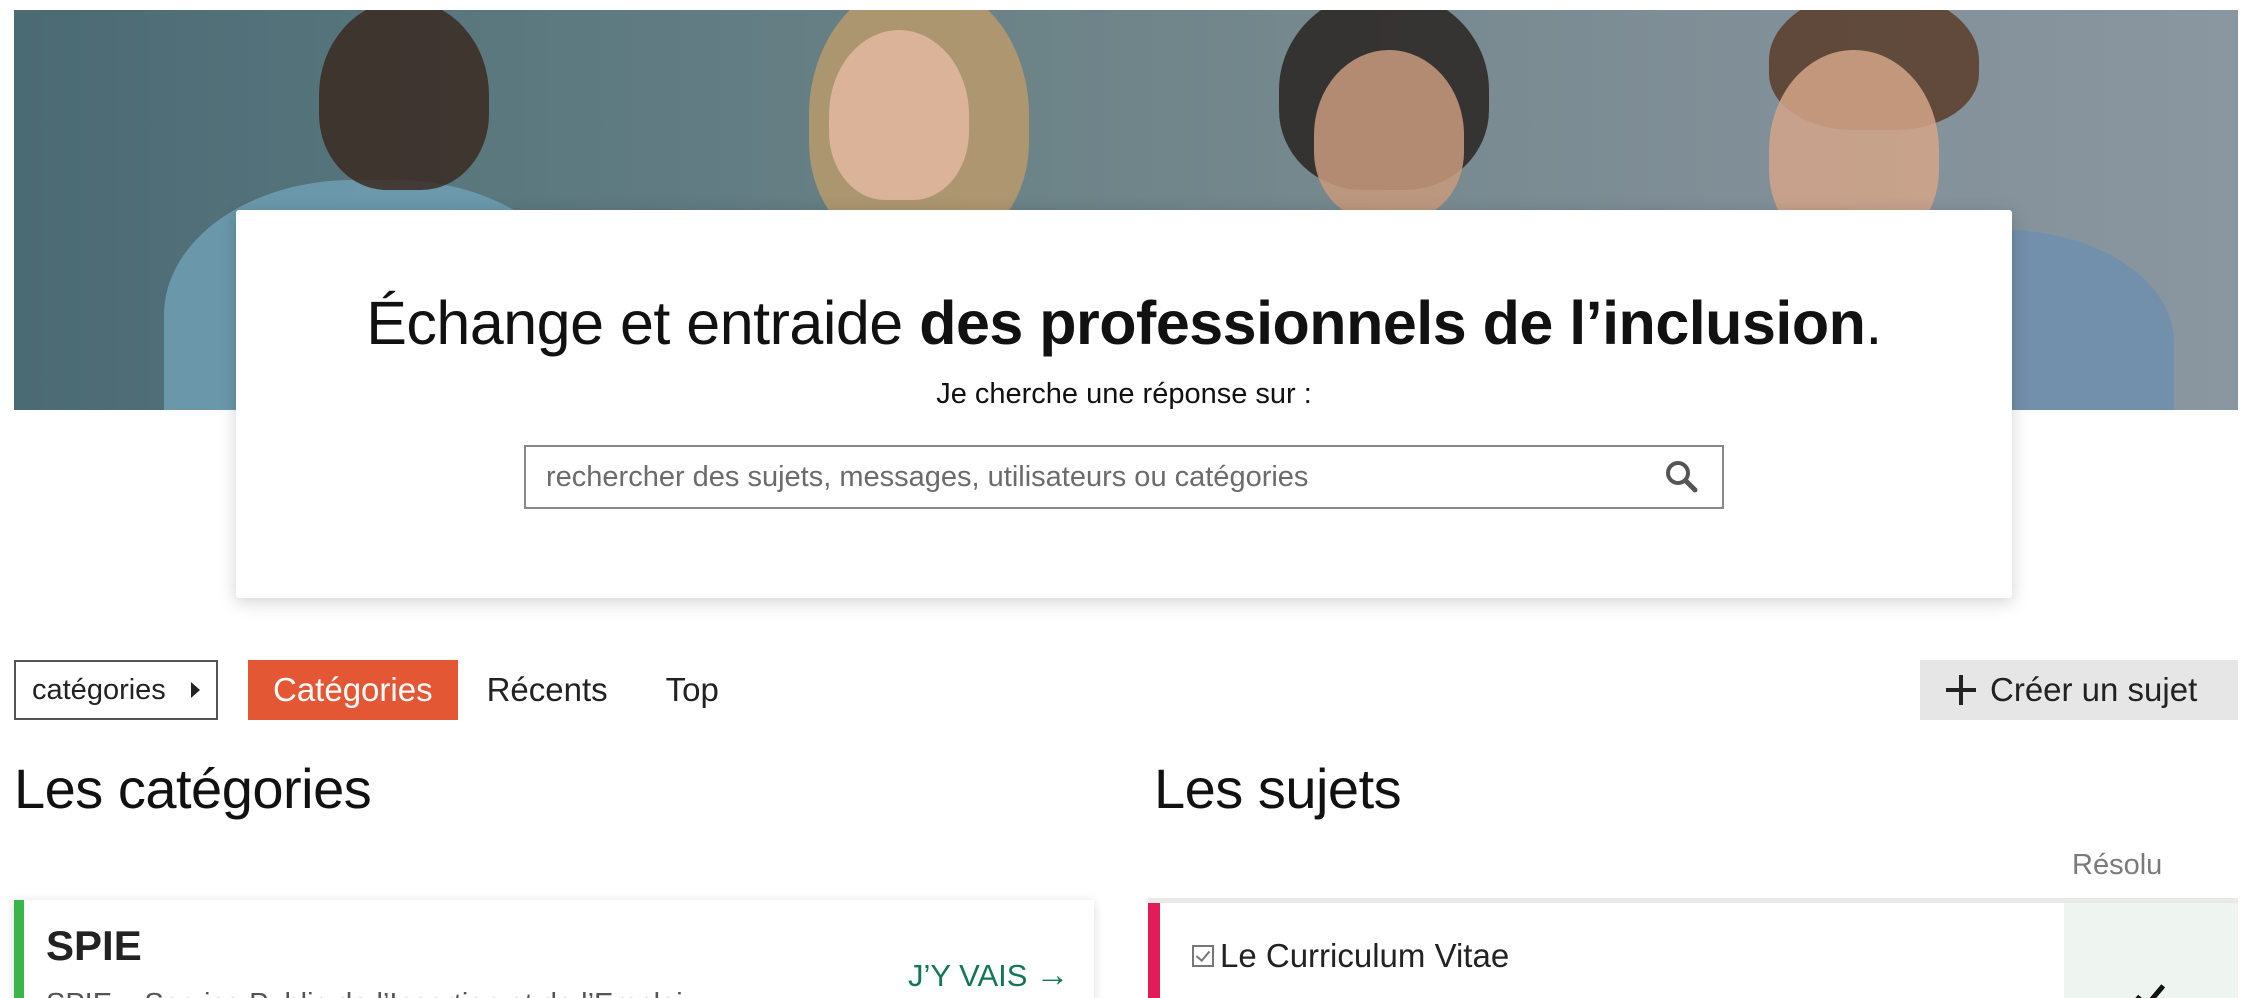 The width and height of the screenshot is (2252, 998). I want to click on categories-dropdown: catégories, so click(116, 690).